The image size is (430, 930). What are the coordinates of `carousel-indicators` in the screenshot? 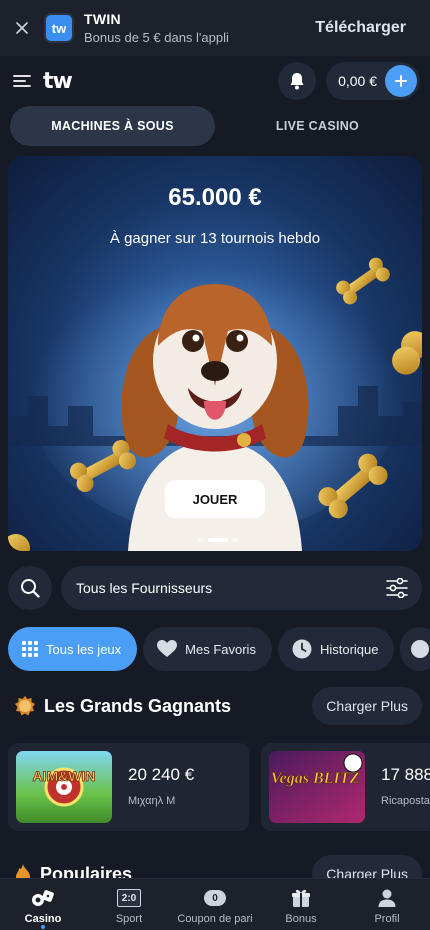 It's located at (218, 540).